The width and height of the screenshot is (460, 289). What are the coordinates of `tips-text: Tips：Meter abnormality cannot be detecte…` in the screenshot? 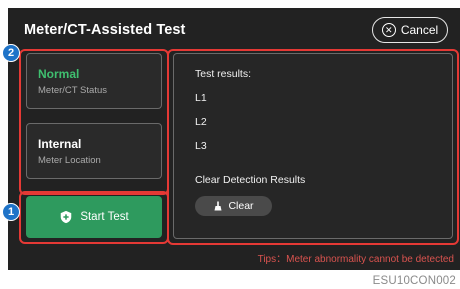 It's located at (355, 259).